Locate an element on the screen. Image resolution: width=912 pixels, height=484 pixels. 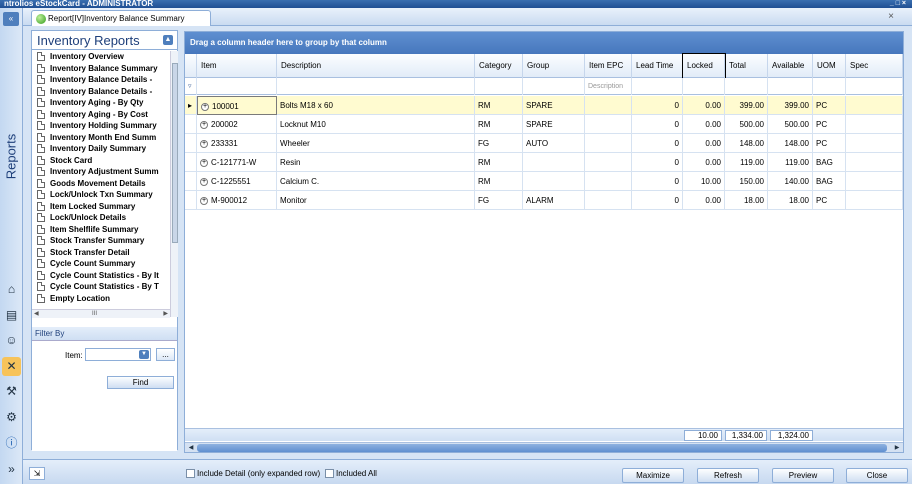
scroll-right-icon: ▶ is located at coordinates (165, 314).